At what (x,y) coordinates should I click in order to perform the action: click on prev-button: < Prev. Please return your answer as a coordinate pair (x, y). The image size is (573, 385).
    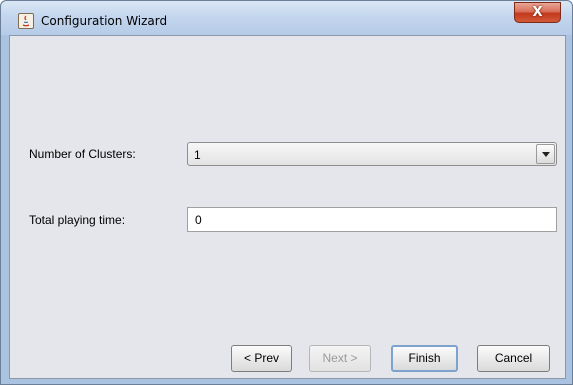
    Looking at the image, I should click on (261, 358).